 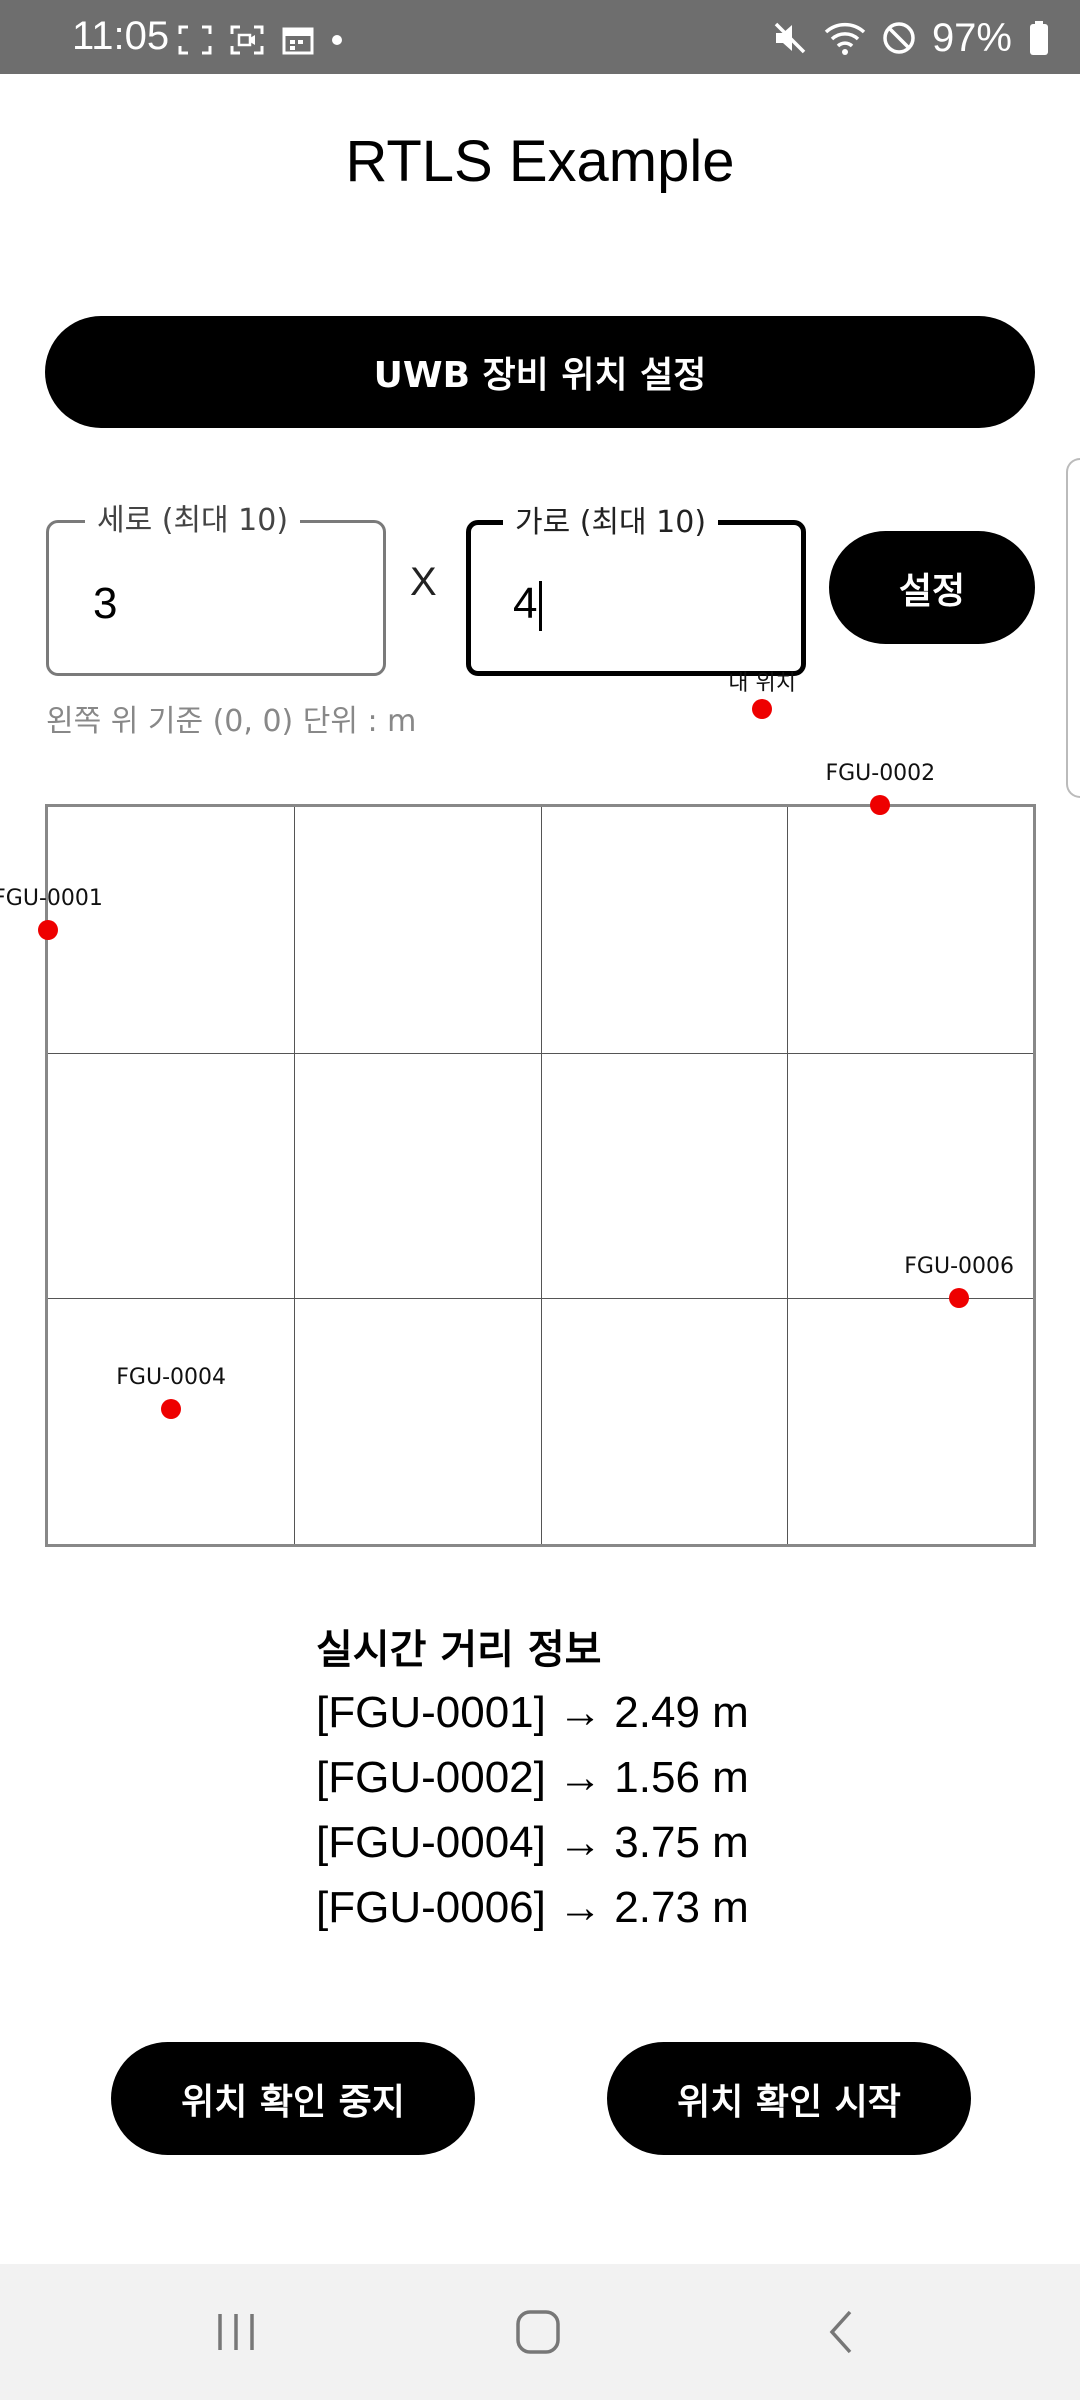 I want to click on battery-icon, so click(x=1039, y=38).